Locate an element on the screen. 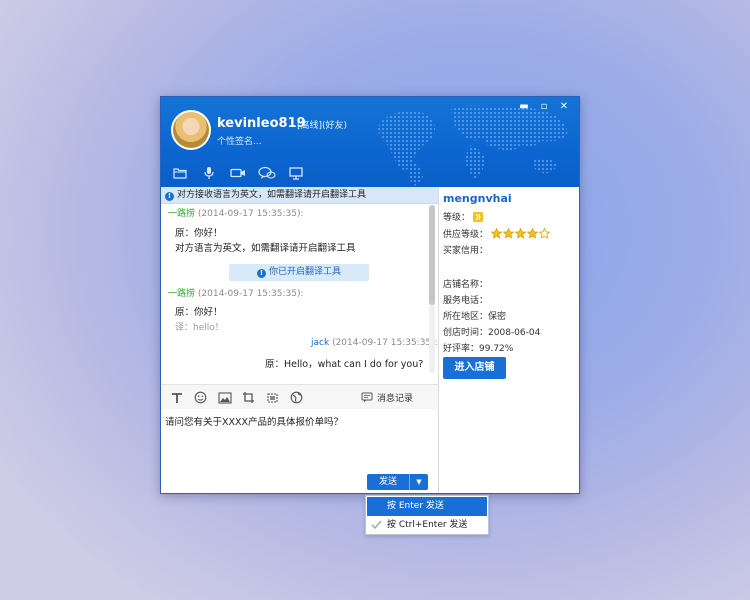 This screenshot has height=600, width=750. translation-label: 译： is located at coordinates (184, 328).